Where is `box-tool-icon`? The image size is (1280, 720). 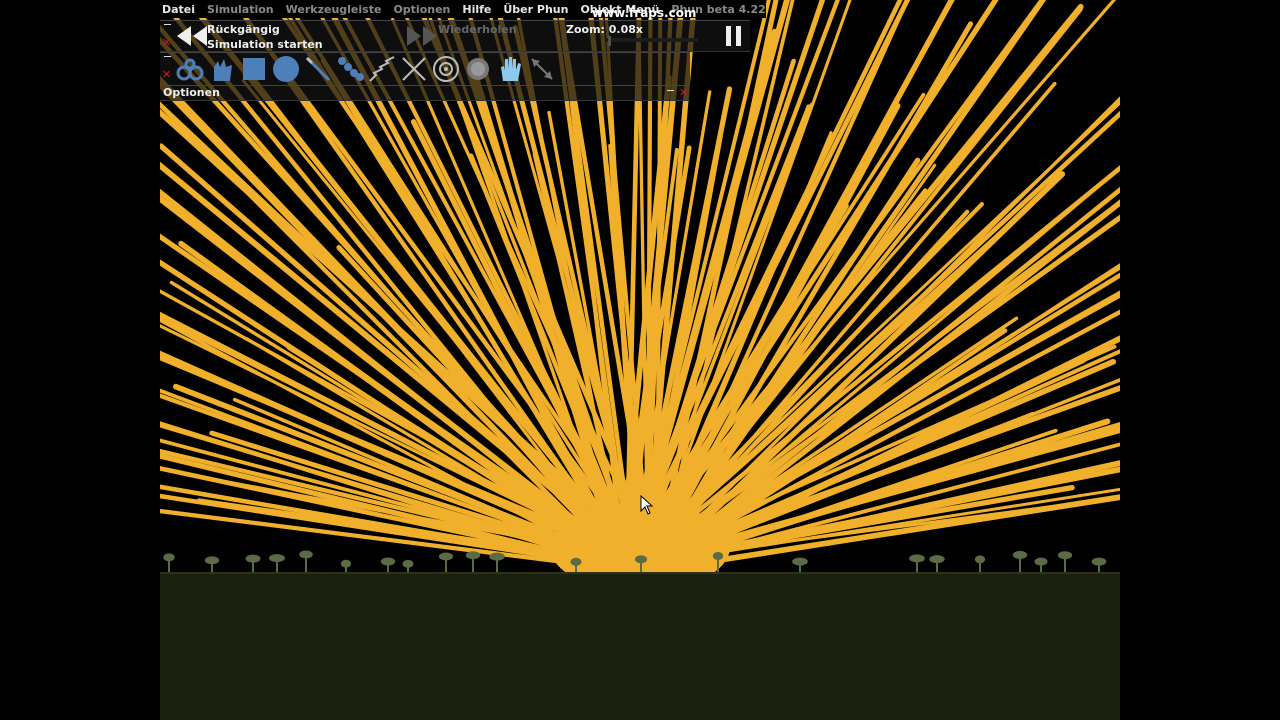 box-tool-icon is located at coordinates (254, 69).